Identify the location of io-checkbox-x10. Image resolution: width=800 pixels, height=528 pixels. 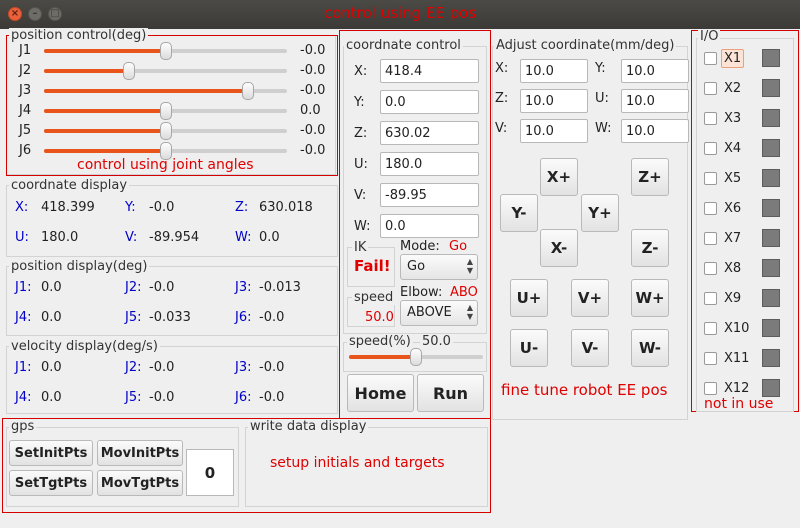
(710, 328).